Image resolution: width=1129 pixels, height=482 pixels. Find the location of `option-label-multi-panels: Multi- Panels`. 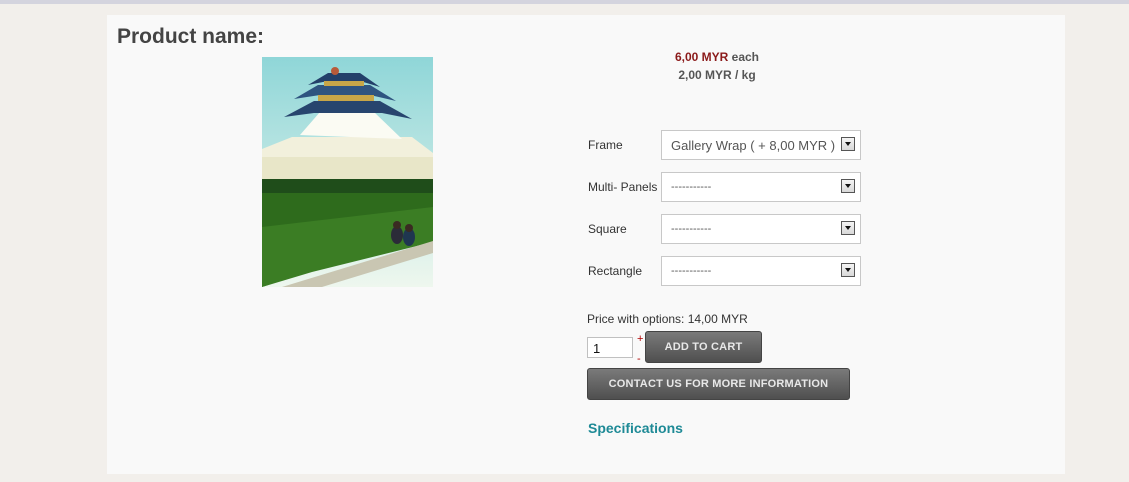

option-label-multi-panels: Multi- Panels is located at coordinates (623, 187).